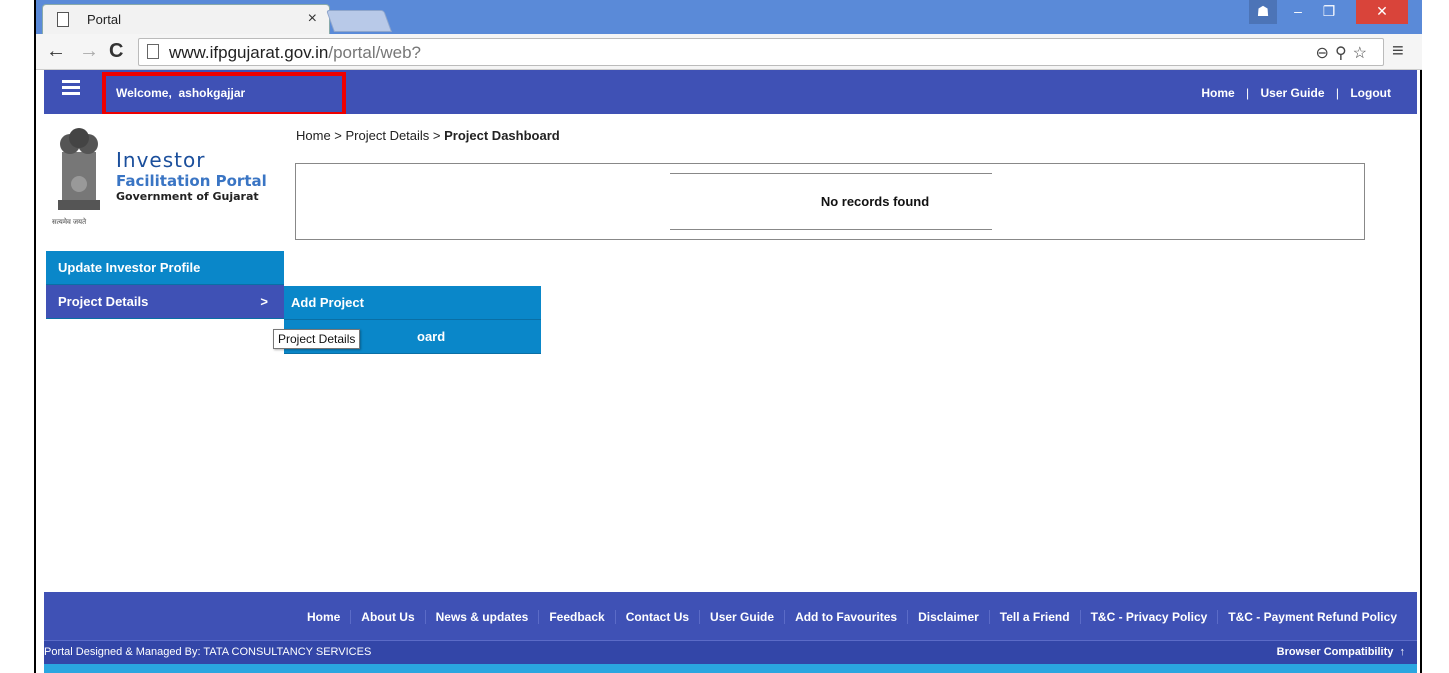 This screenshot has height=673, width=1449. I want to click on menu-update-investor-profile: Update Investor Profile, so click(165, 268).